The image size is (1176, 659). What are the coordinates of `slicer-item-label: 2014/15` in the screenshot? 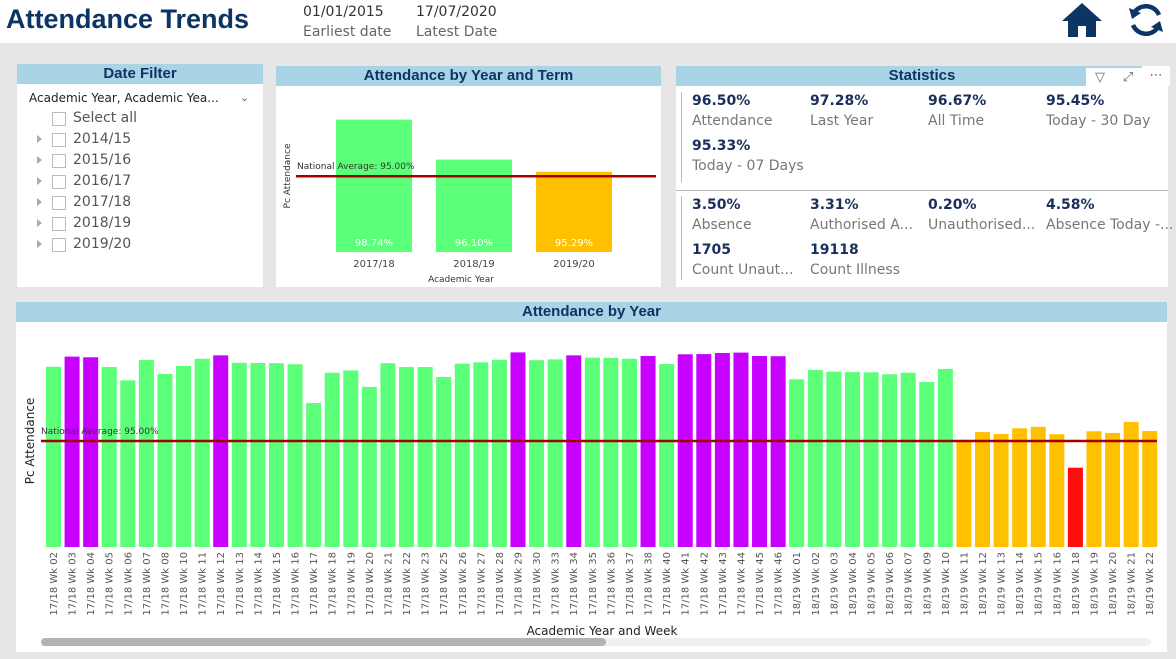 It's located at (102, 139).